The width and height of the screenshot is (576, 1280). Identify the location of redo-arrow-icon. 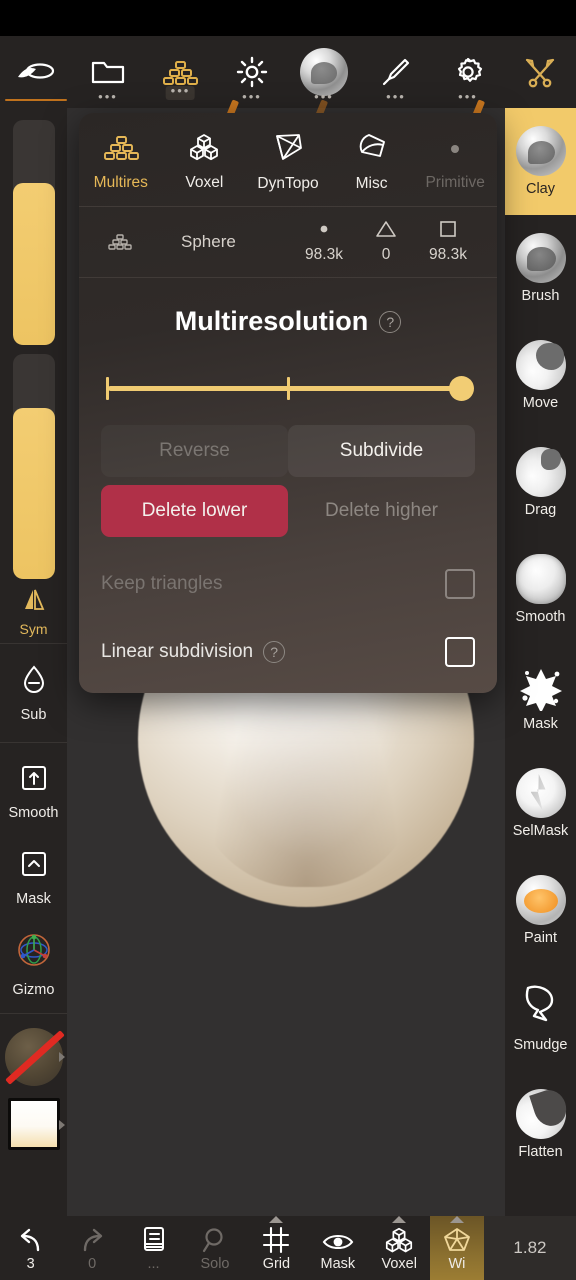
(92, 1239).